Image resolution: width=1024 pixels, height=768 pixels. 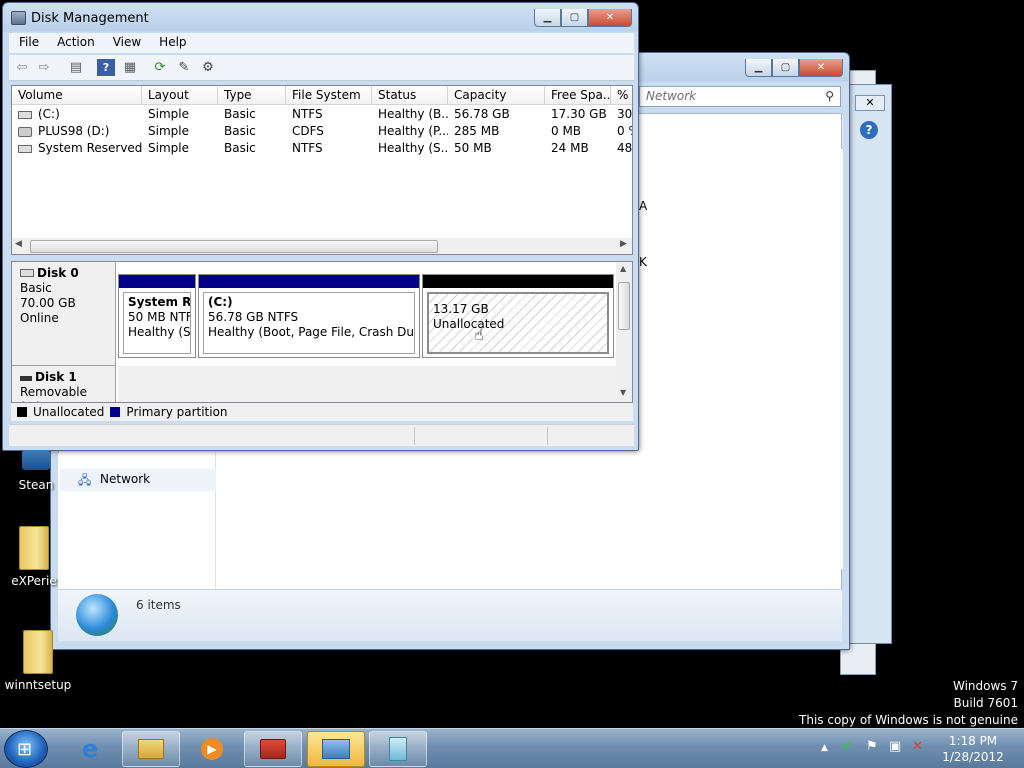 I want to click on vertical-scrollbar: ▲ ▼, so click(x=624, y=332).